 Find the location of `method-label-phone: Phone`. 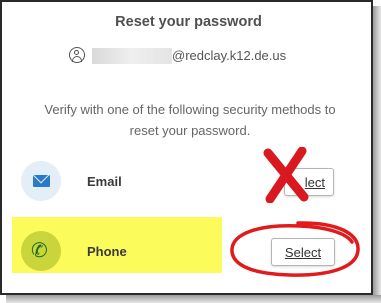

method-label-phone: Phone is located at coordinates (107, 251).